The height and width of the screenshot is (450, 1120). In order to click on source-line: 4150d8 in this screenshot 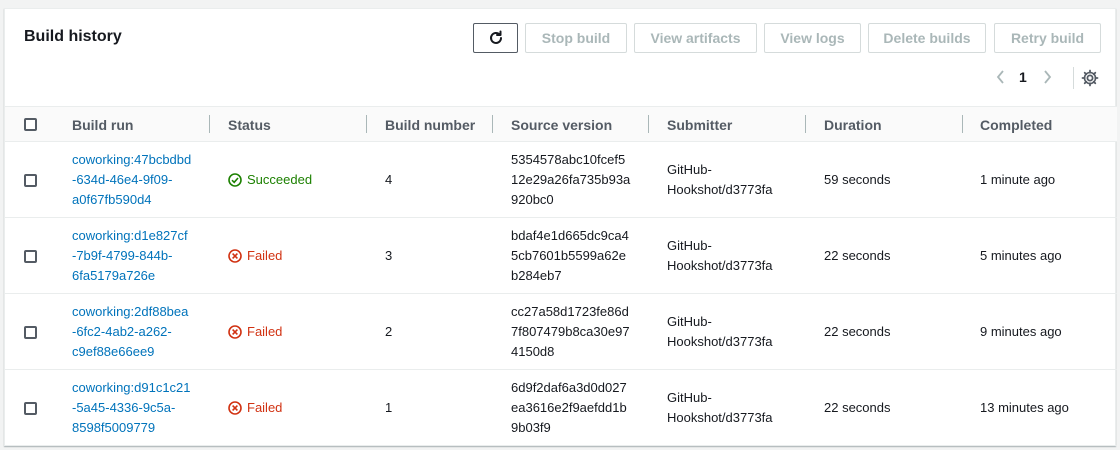, I will do `click(533, 351)`.